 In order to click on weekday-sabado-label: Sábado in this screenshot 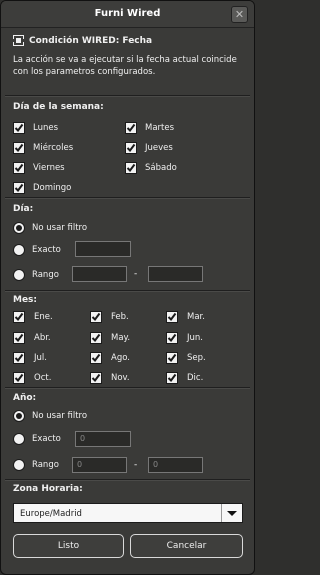, I will do `click(161, 168)`.